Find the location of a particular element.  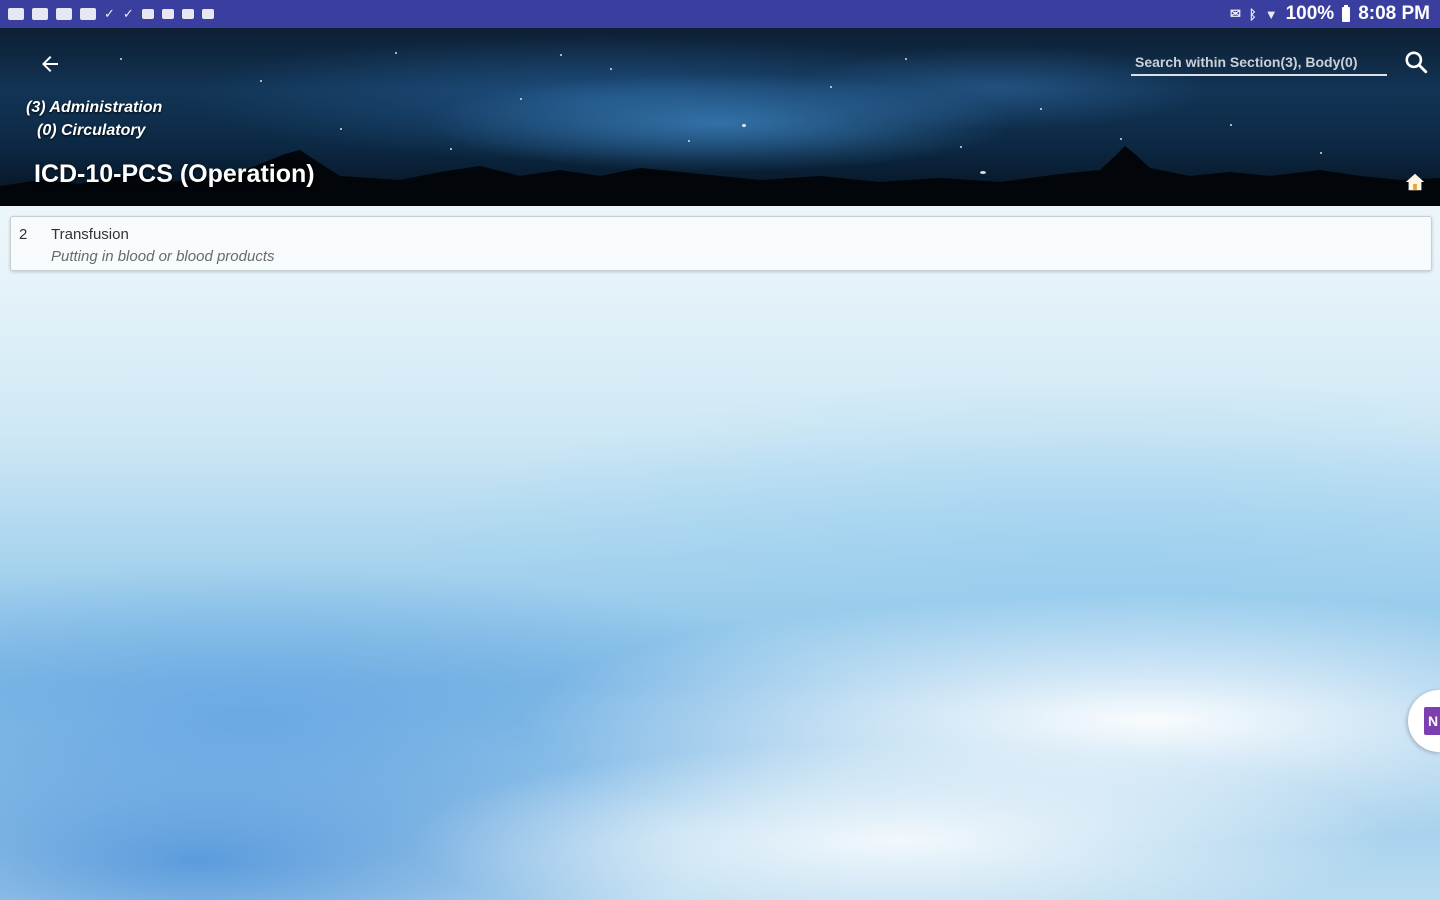

notification-icons: ✓ ✓ is located at coordinates (111, 13).